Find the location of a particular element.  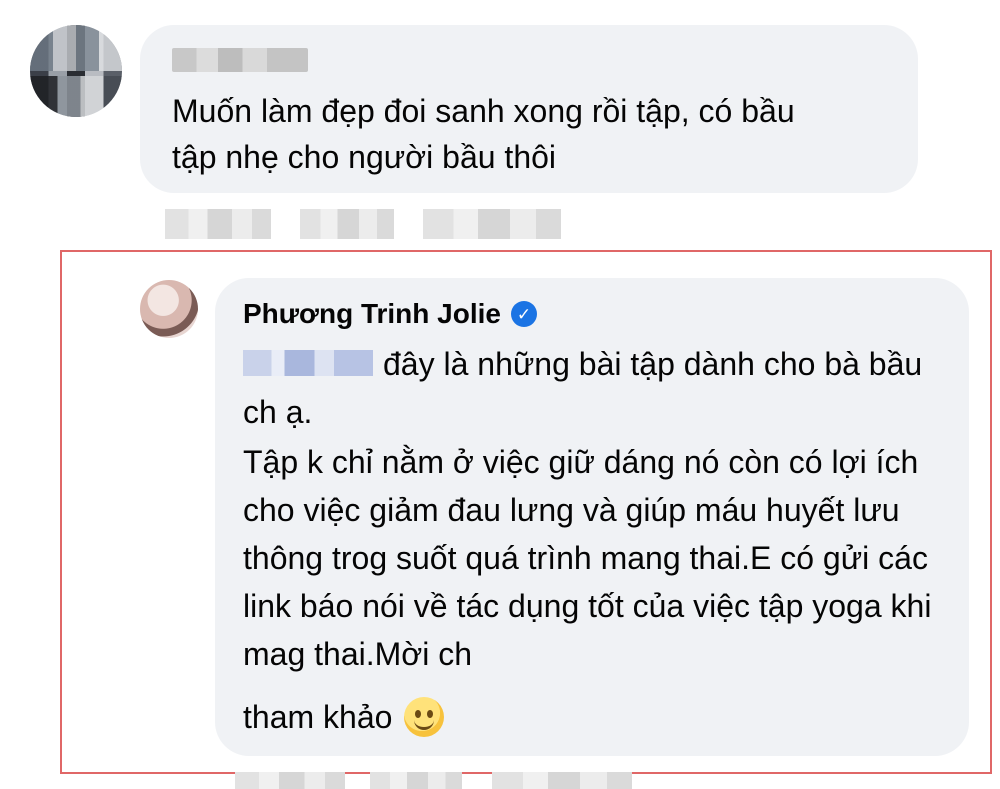

comment-text-line: tập nhẹ cho người bầu thôi is located at coordinates (364, 157).